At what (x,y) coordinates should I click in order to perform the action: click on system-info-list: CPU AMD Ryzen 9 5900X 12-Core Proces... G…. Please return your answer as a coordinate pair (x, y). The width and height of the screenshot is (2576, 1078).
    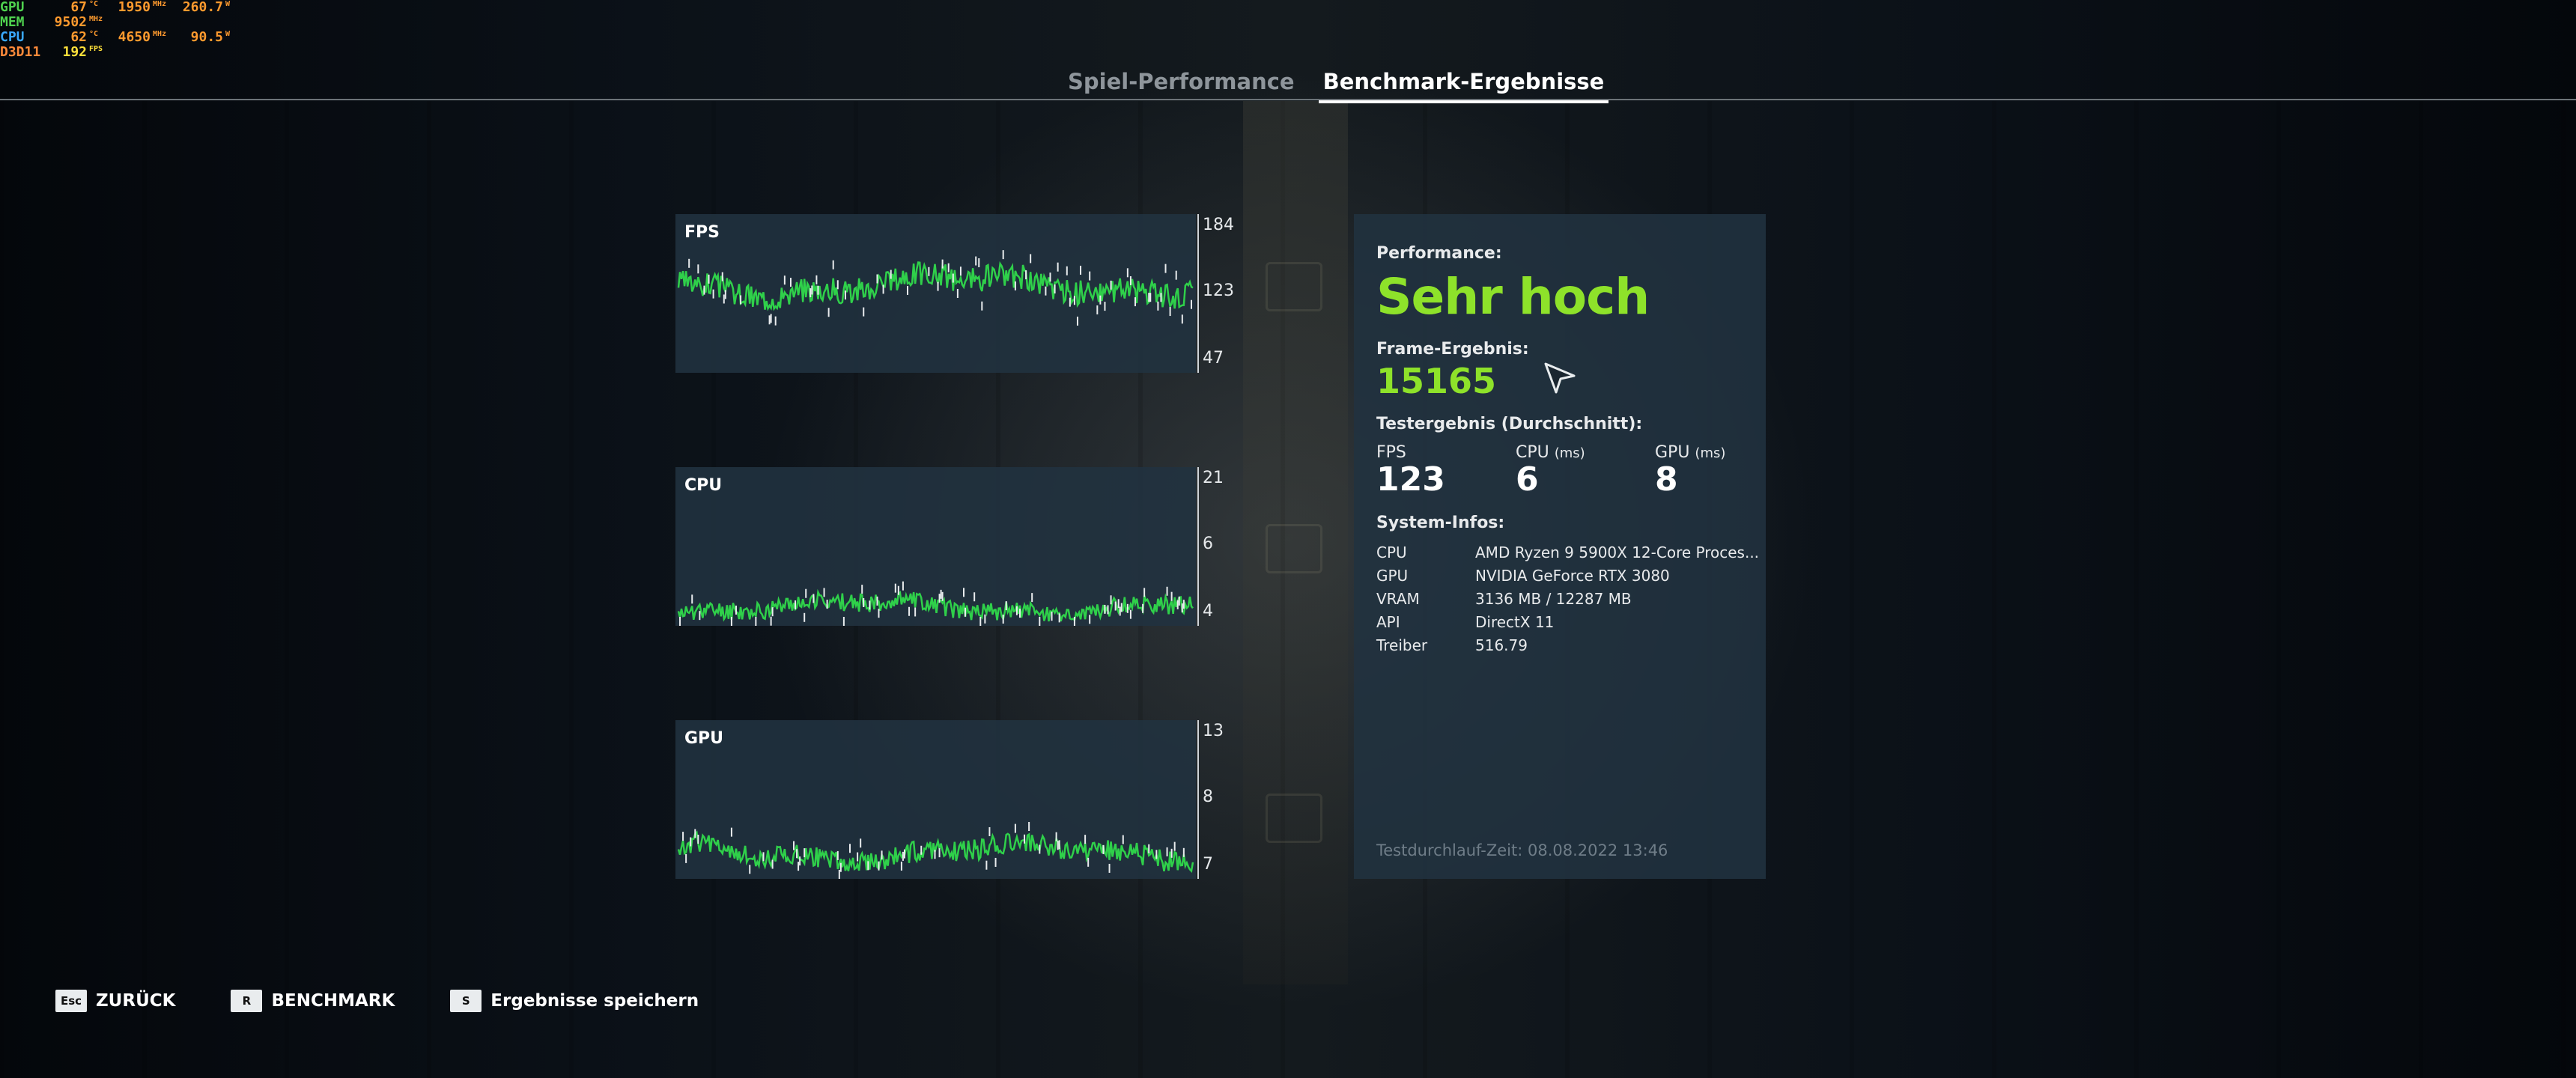
    Looking at the image, I should click on (1567, 601).